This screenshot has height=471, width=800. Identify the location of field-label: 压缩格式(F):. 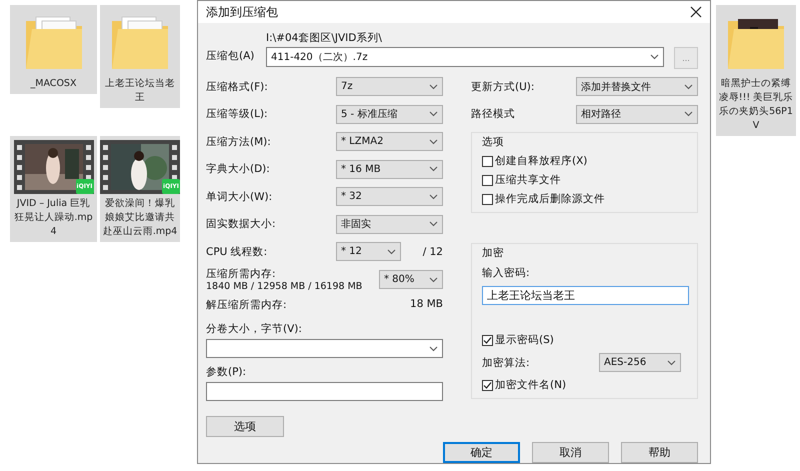
(237, 87).